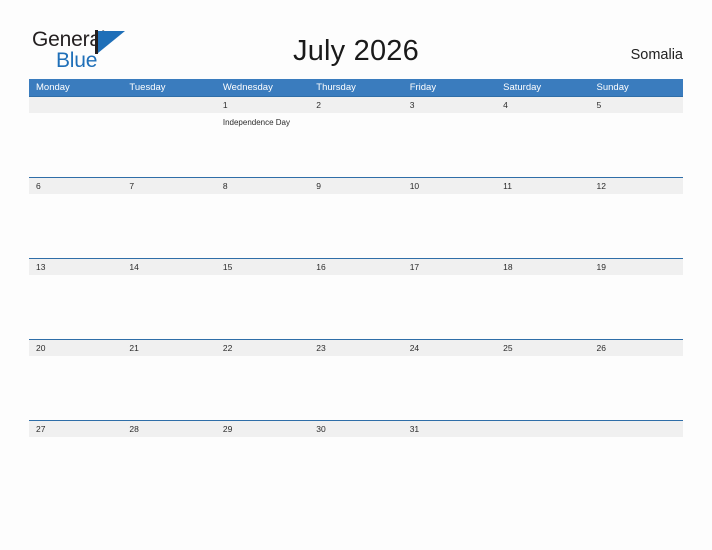 This screenshot has width=712, height=550. What do you see at coordinates (321, 429) in the screenshot?
I see `day-number: 30` at bounding box center [321, 429].